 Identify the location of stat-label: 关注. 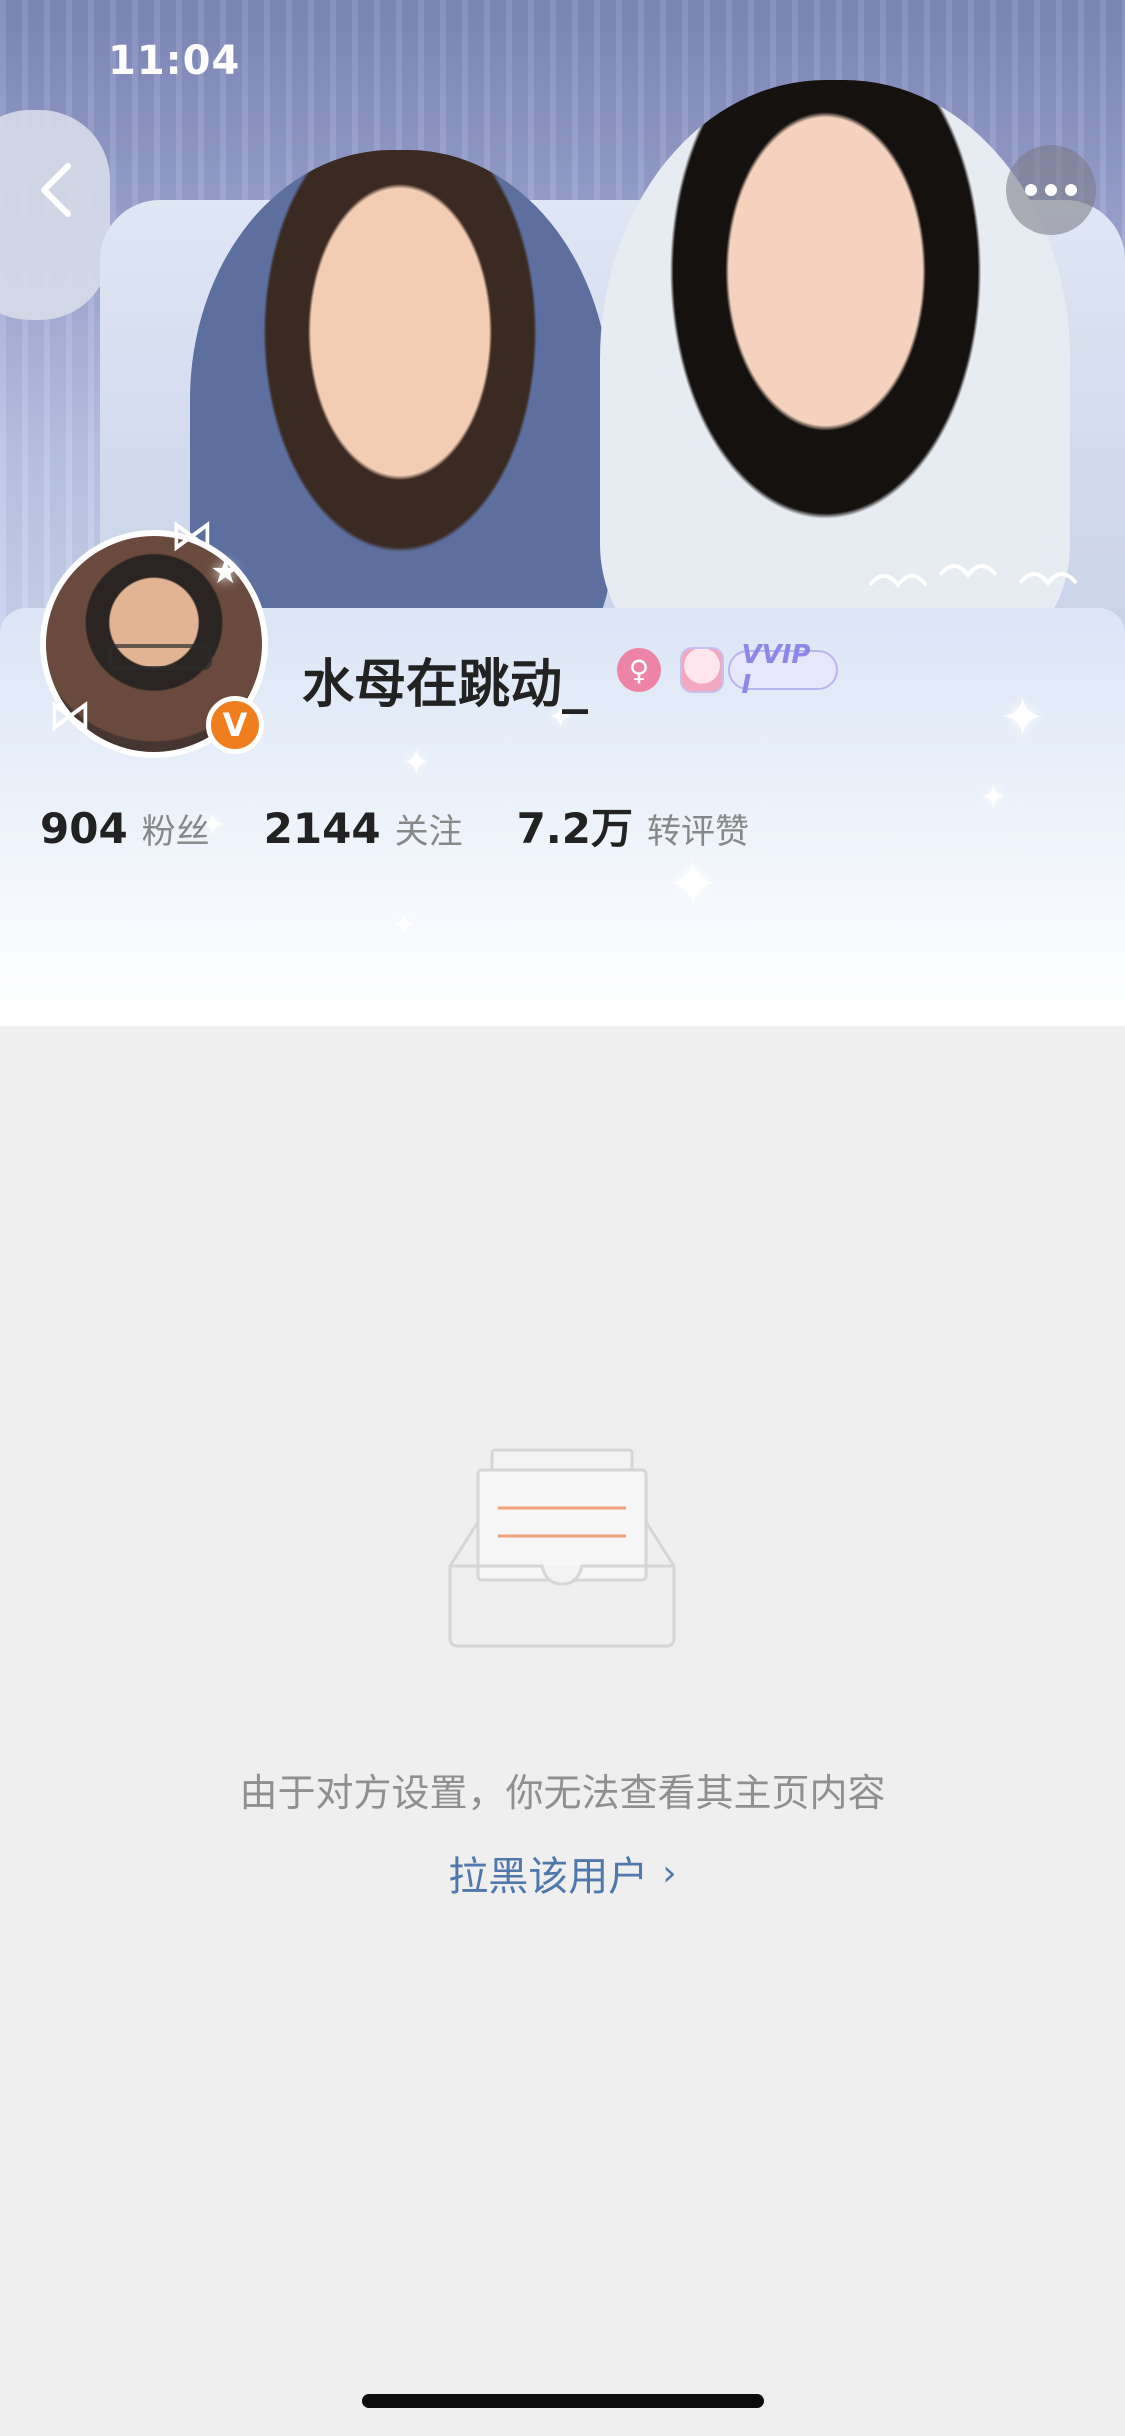
(428, 832).